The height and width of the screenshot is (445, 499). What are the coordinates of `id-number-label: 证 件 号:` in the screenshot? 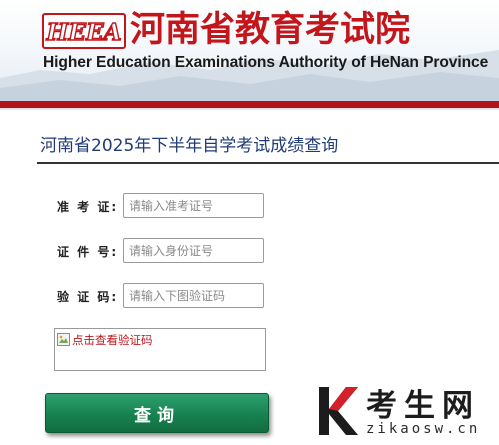 It's located at (88, 252).